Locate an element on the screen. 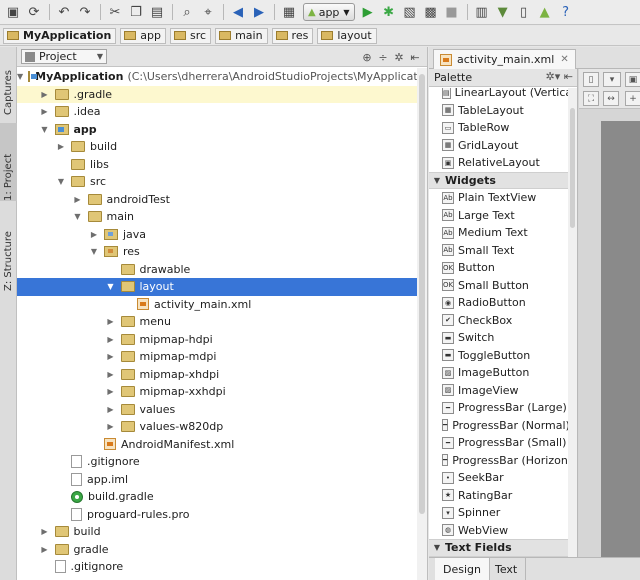 The height and width of the screenshot is (580, 640). undo-icon: ↶ is located at coordinates (64, 12).